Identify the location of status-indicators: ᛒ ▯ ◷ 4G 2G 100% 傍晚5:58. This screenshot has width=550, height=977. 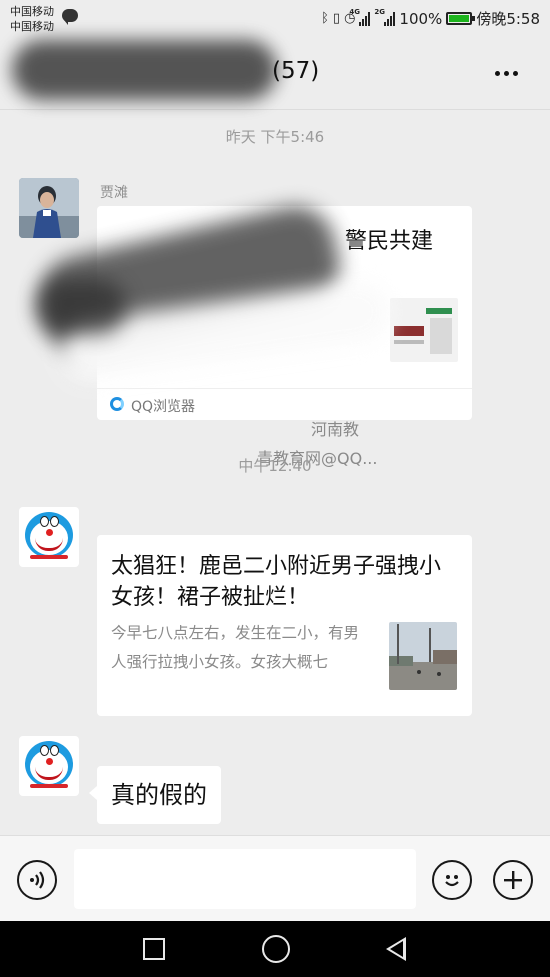
(430, 18).